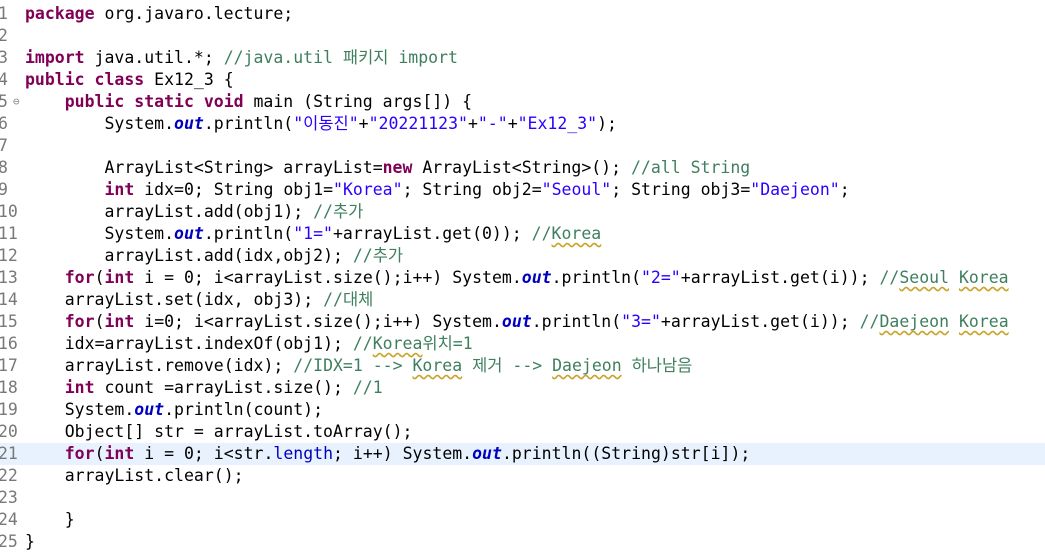 The height and width of the screenshot is (557, 1045). What do you see at coordinates (522, 498) in the screenshot?
I see `code-line: 23` at bounding box center [522, 498].